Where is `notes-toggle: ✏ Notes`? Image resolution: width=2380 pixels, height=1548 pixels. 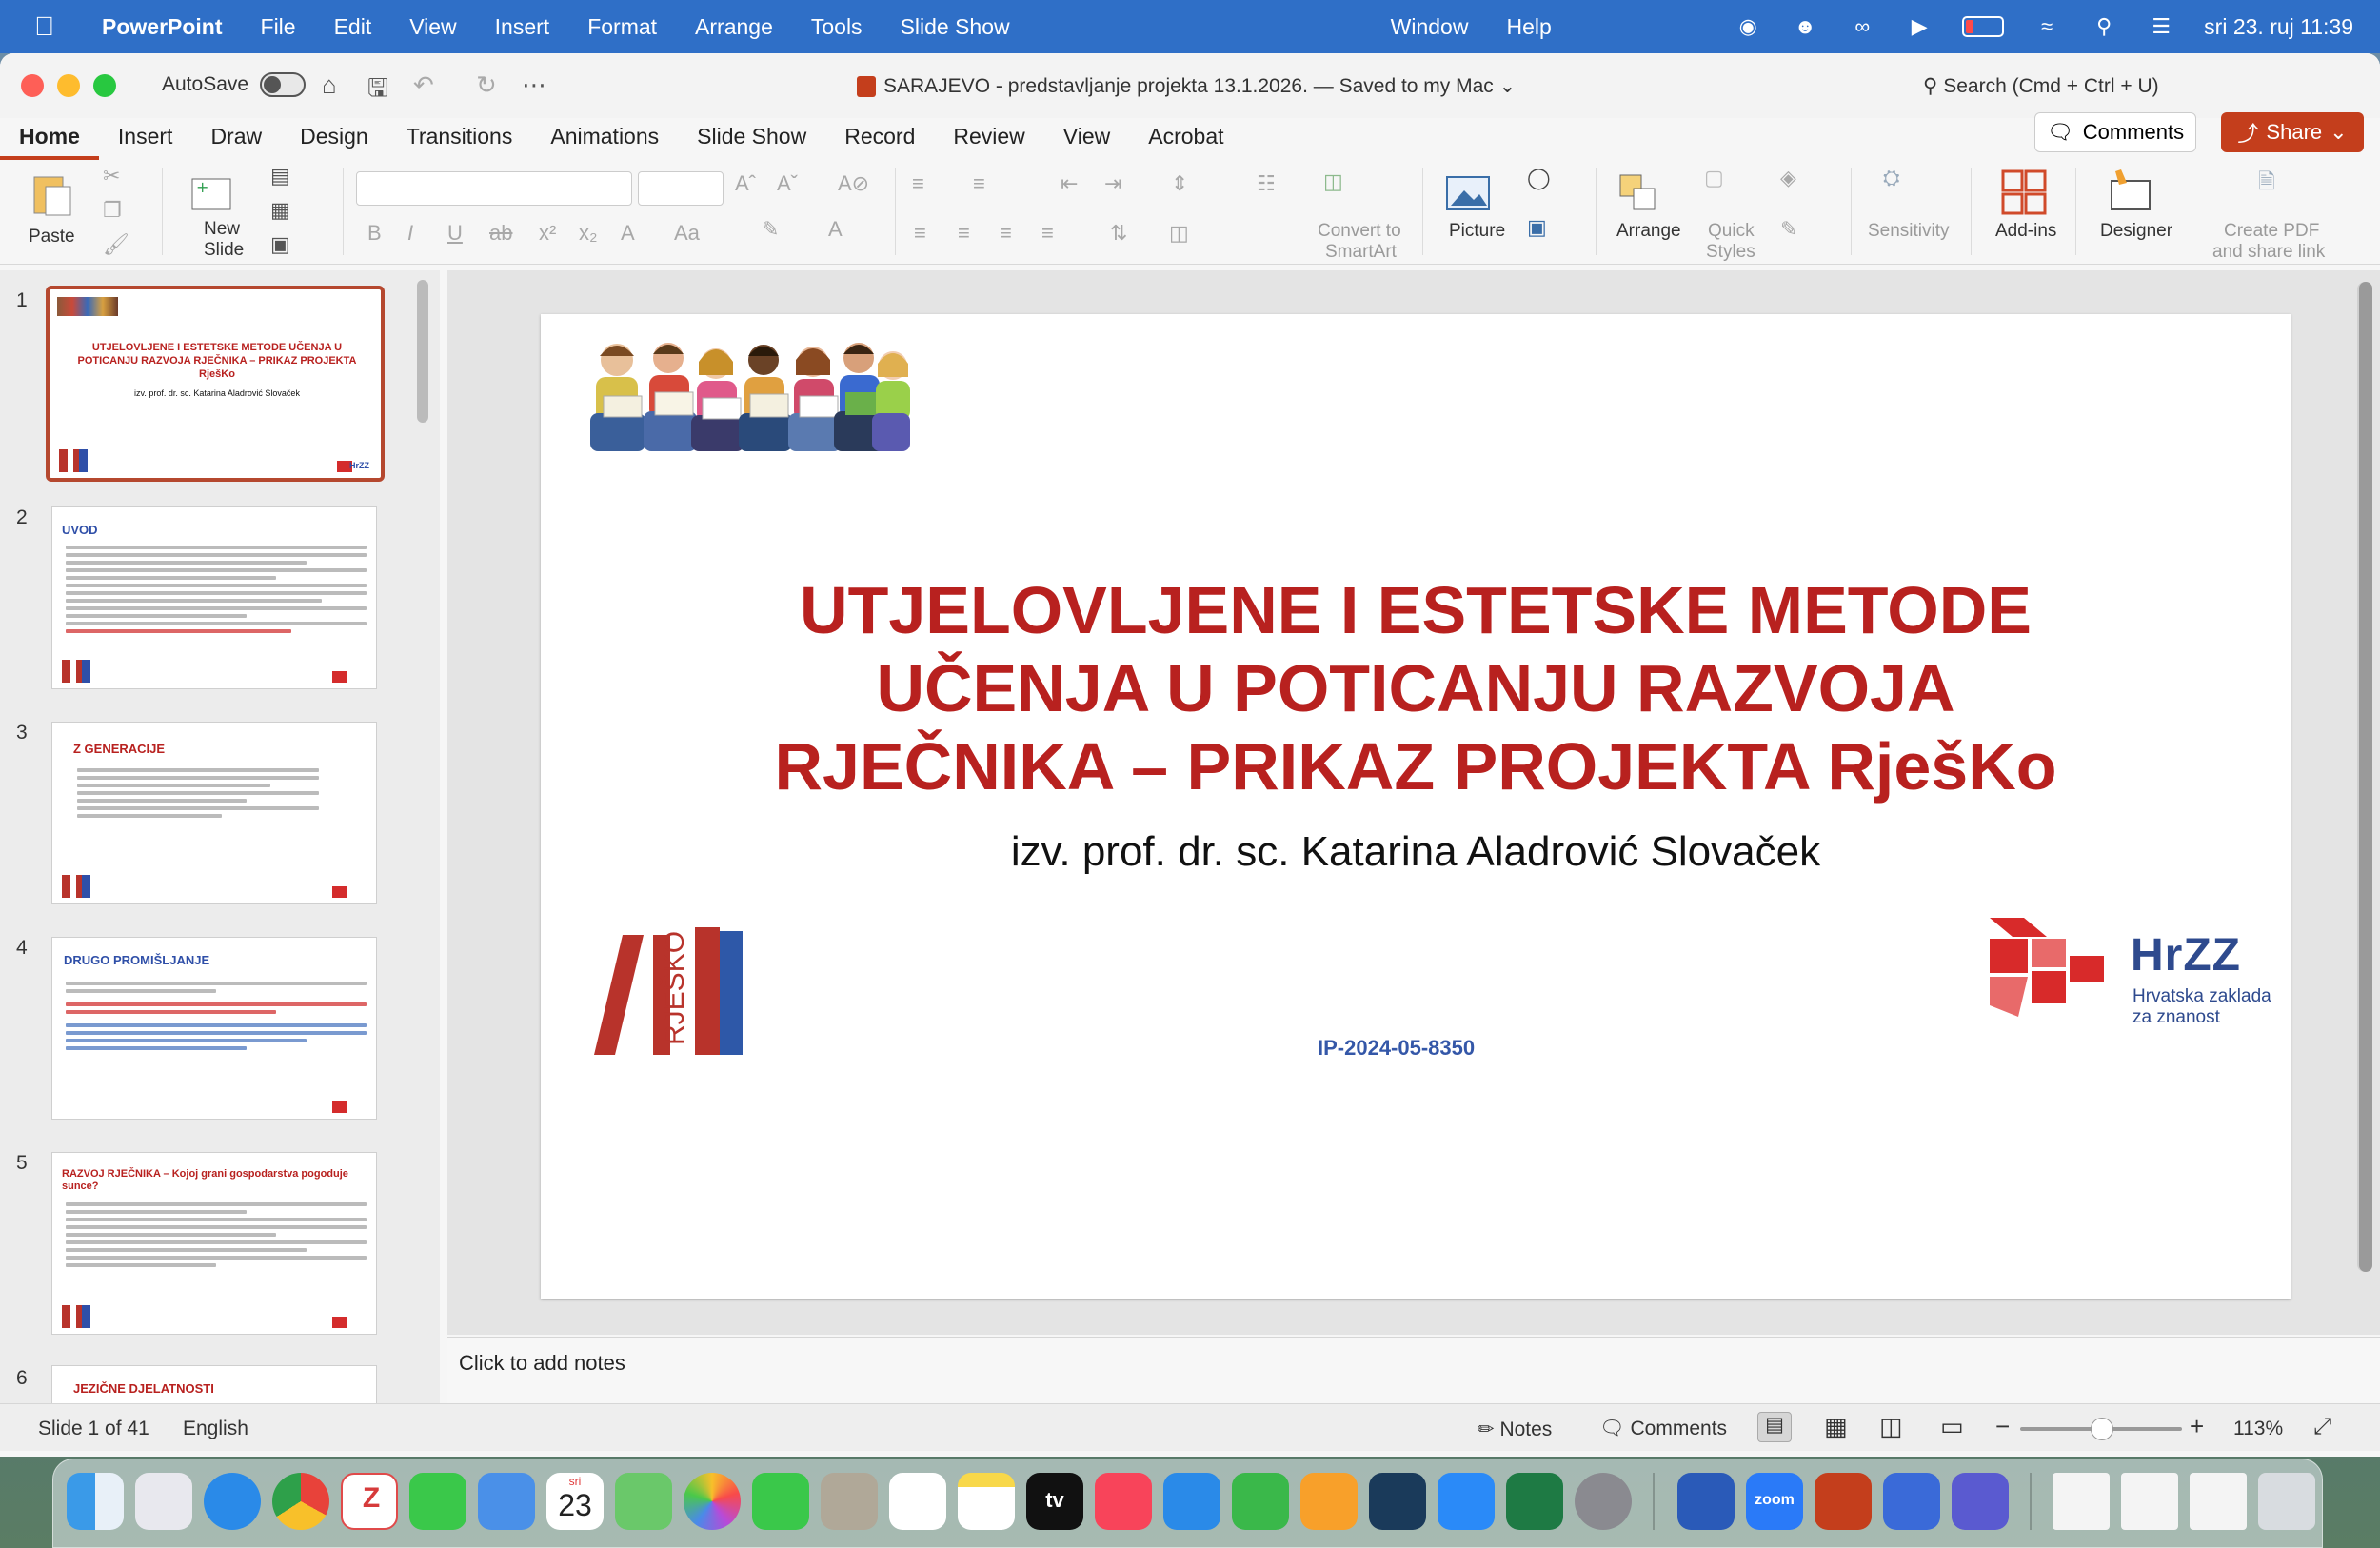
notes-toggle: ✏ Notes is located at coordinates (1515, 1430).